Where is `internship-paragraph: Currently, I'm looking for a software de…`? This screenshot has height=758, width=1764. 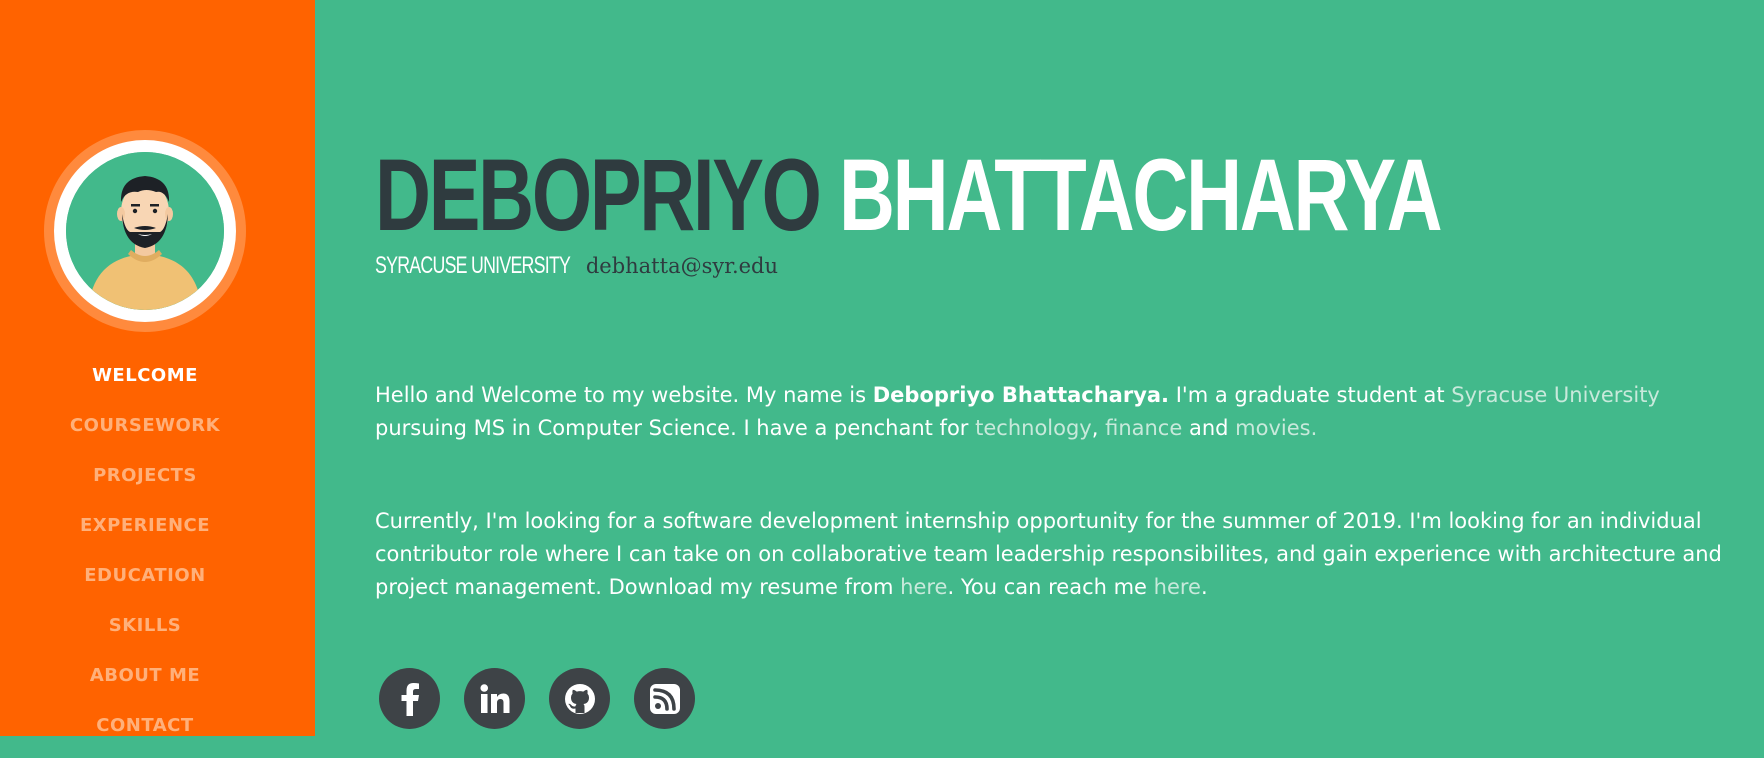
internship-paragraph: Currently, I'm looking for a software de… is located at coordinates (1065, 554).